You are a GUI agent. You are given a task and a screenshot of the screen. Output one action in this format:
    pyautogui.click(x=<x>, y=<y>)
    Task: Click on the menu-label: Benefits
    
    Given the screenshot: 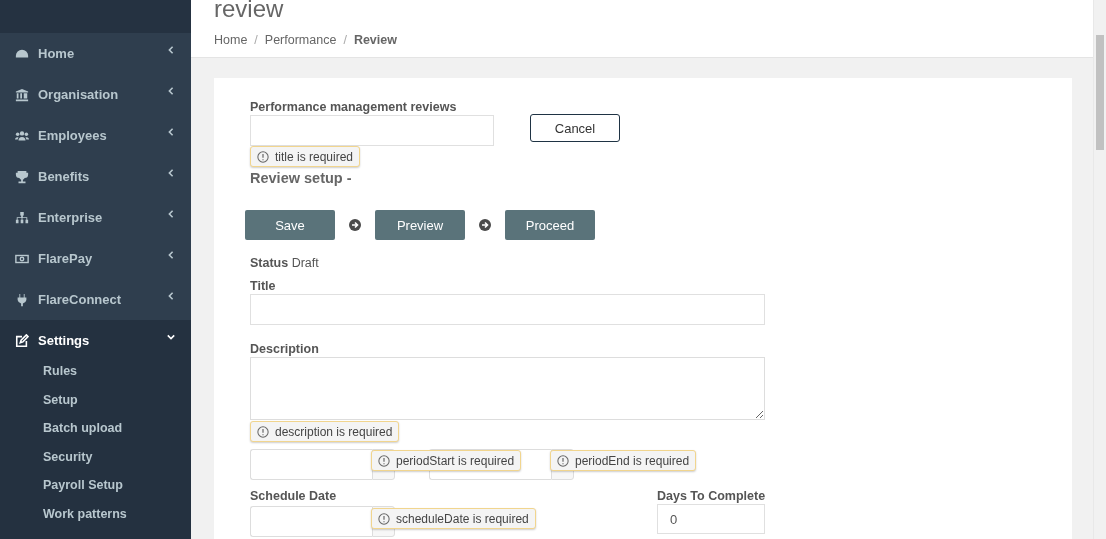 What is the action you would take?
    pyautogui.click(x=64, y=176)
    